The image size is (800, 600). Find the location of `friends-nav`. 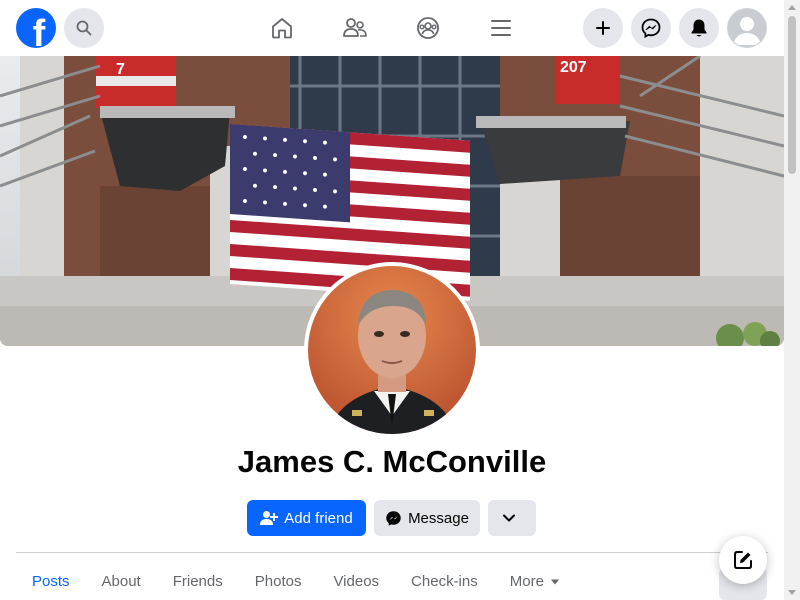

friends-nav is located at coordinates (355, 28).